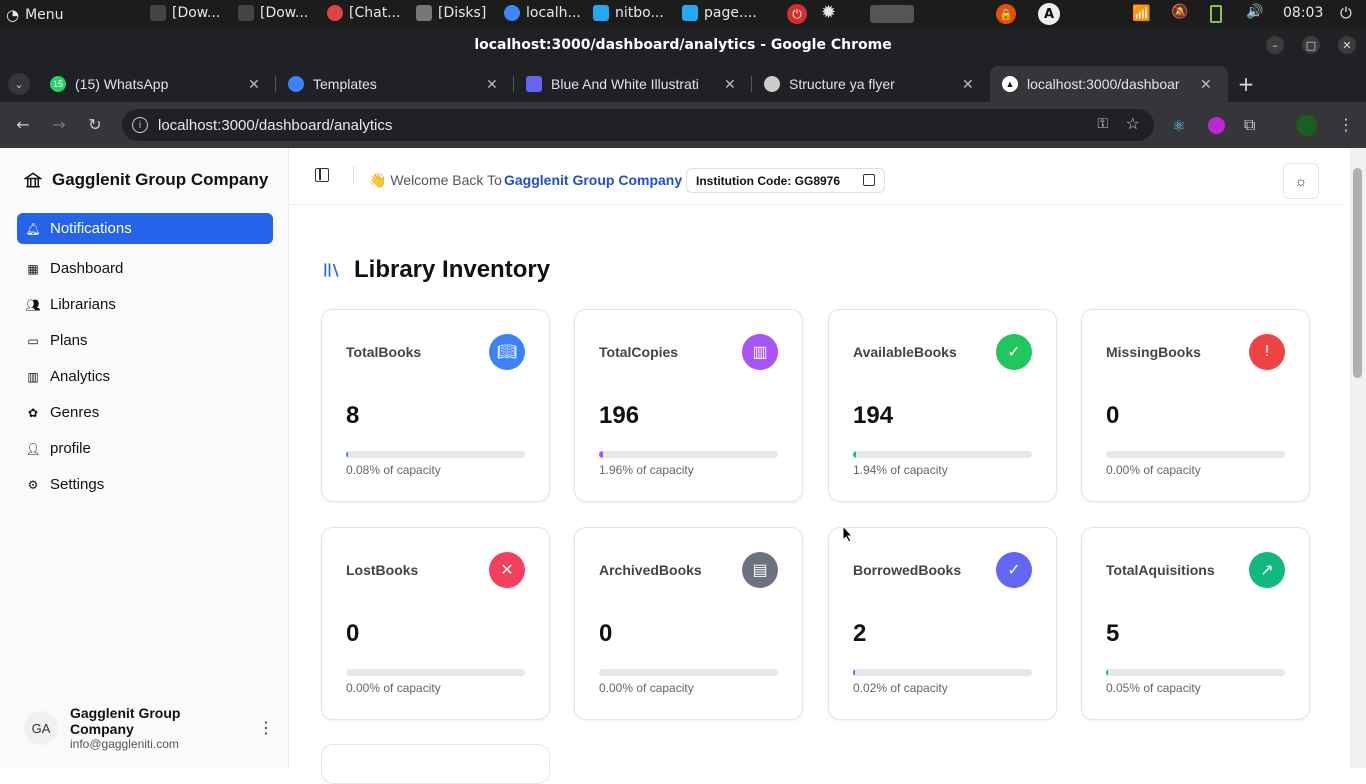 Image resolution: width=1366 pixels, height=784 pixels. Describe the element at coordinates (345, 84) in the screenshot. I see `tab-label: Templates` at that location.